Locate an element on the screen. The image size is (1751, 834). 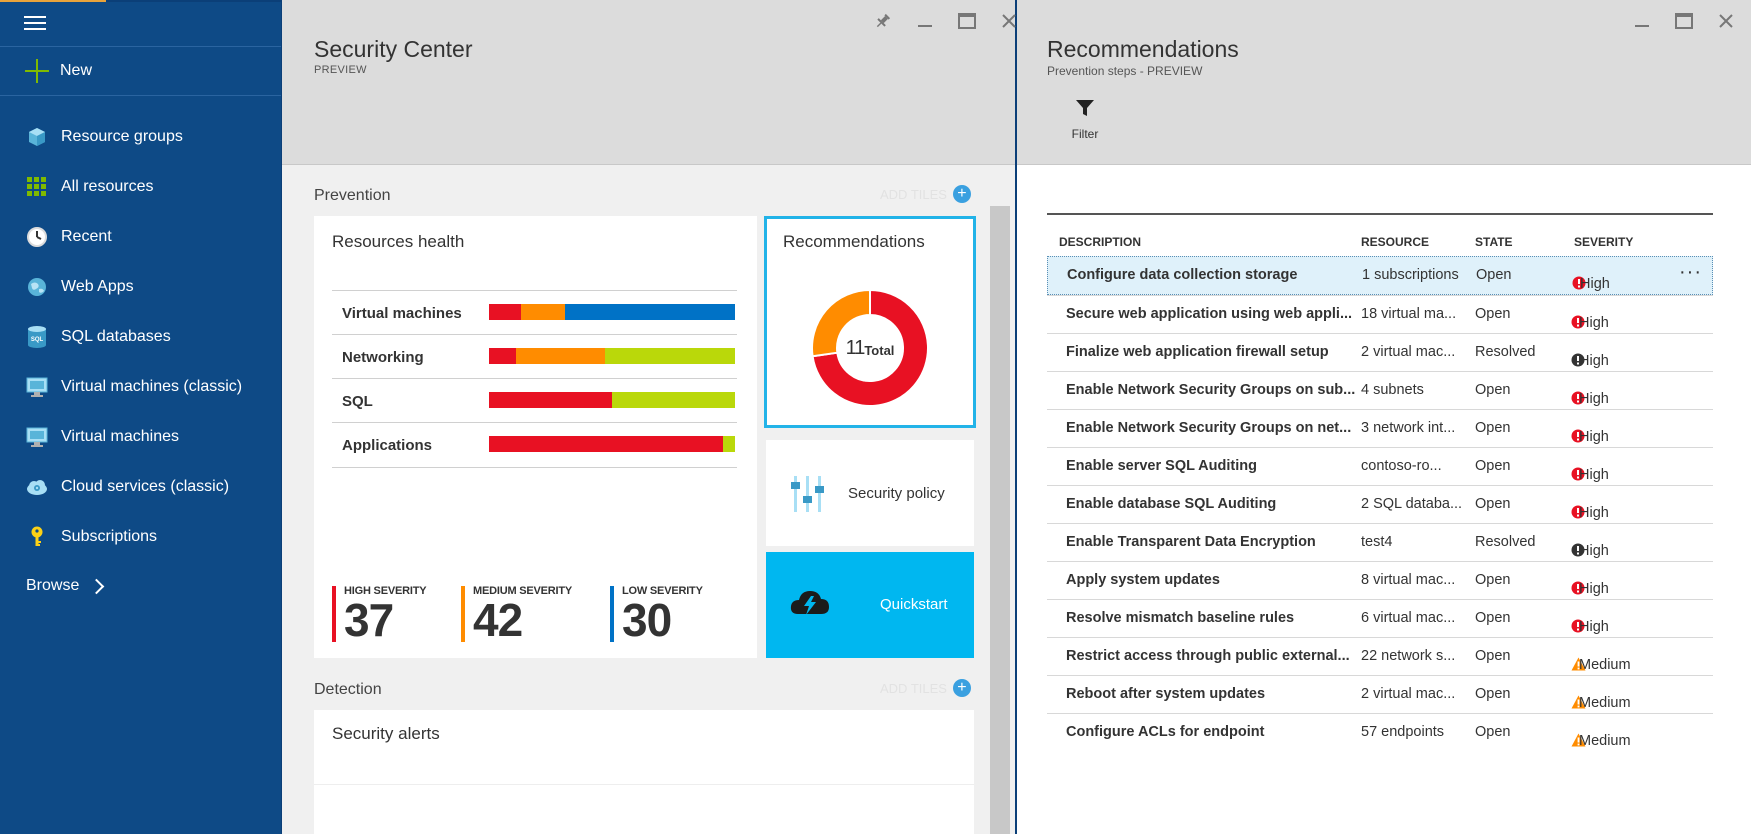
health-bar is located at coordinates (612, 444).